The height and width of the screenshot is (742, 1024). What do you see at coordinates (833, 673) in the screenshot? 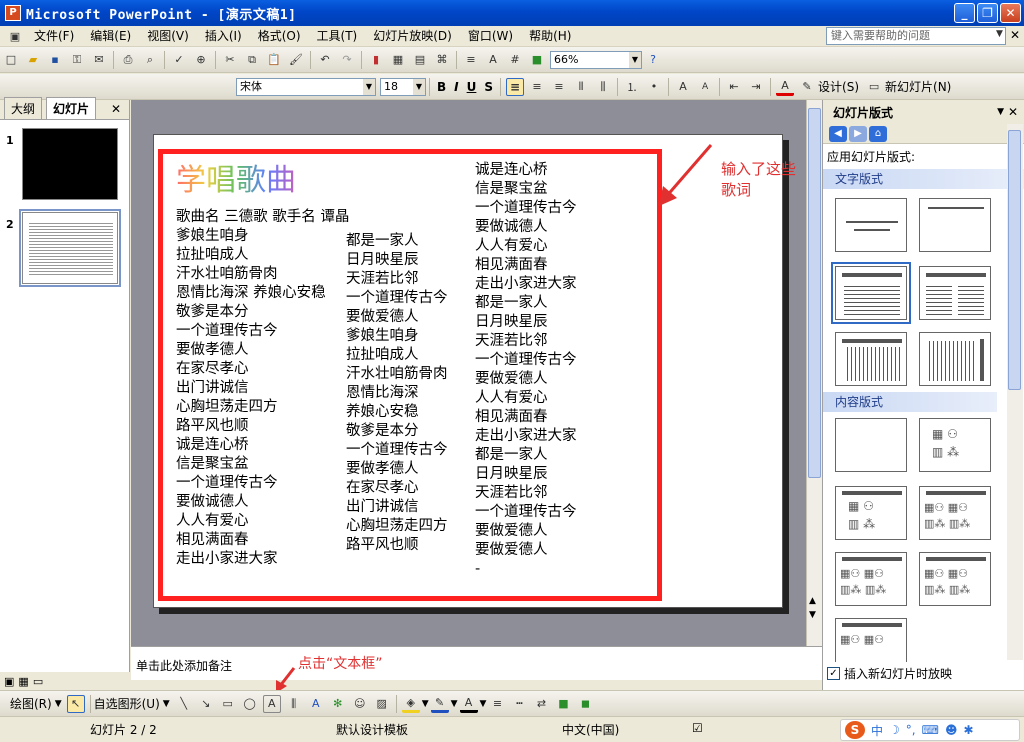
I see `show-on-insert-checkbox: ✓` at bounding box center [833, 673].